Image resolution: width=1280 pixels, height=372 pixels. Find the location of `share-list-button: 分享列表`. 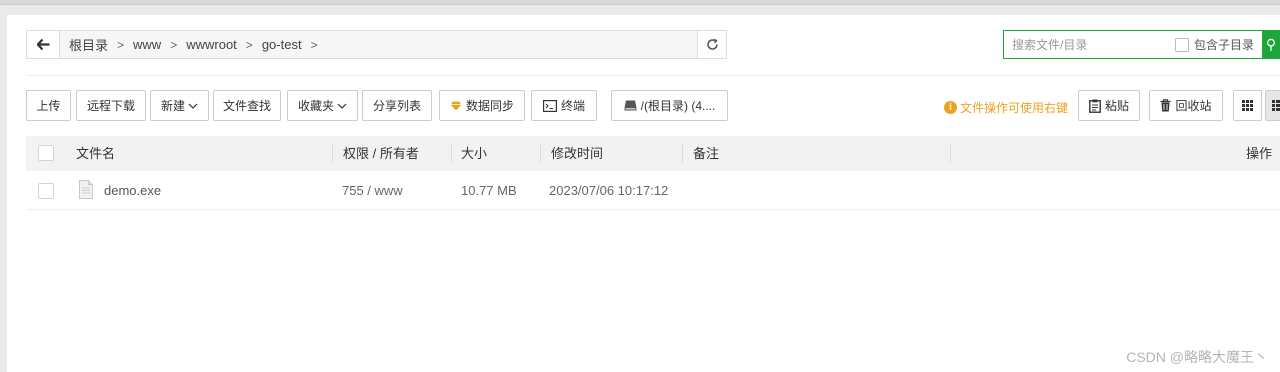

share-list-button: 分享列表 is located at coordinates (397, 105).